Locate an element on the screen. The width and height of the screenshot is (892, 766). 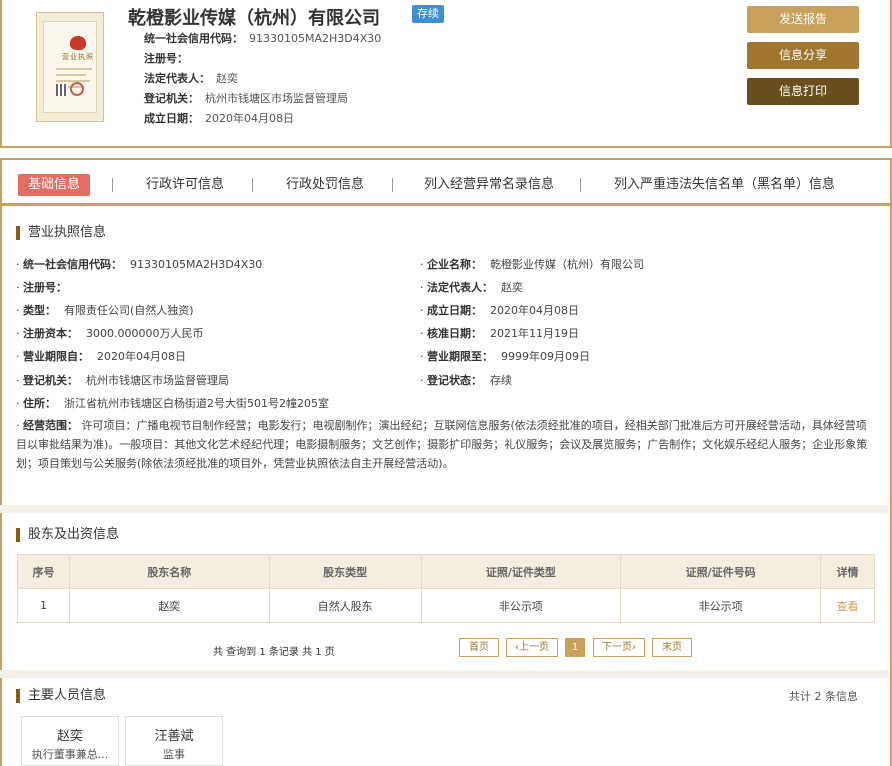
table-cell: 自然人股东 is located at coordinates (345, 605).